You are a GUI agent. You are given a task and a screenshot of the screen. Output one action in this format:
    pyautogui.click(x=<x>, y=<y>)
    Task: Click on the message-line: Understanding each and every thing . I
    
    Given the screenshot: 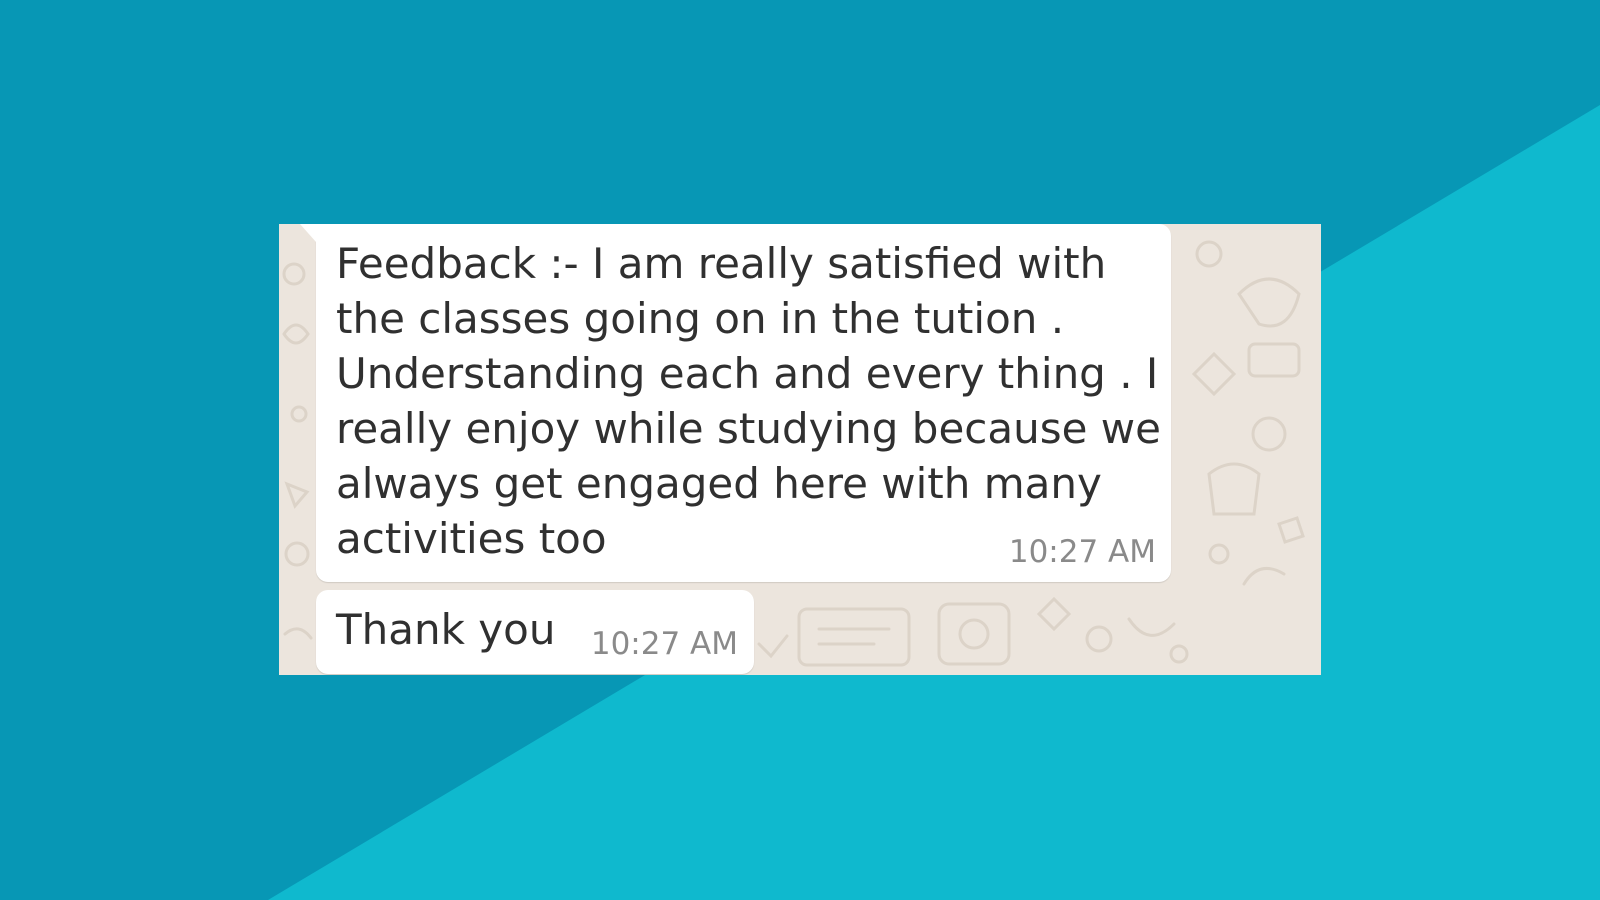 What is the action you would take?
    pyautogui.click(x=747, y=373)
    